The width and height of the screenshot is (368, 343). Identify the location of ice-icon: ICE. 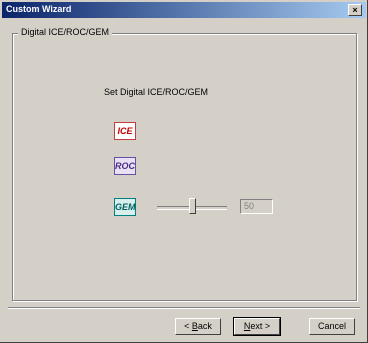
(125, 131).